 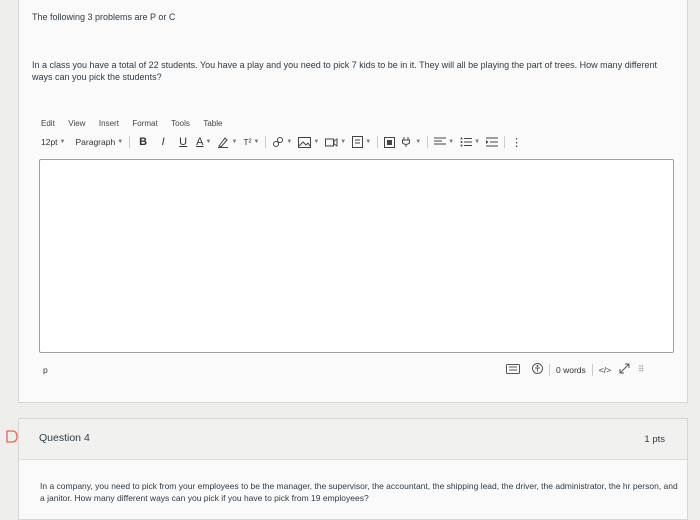 I want to click on indent-button, so click(x=492, y=142).